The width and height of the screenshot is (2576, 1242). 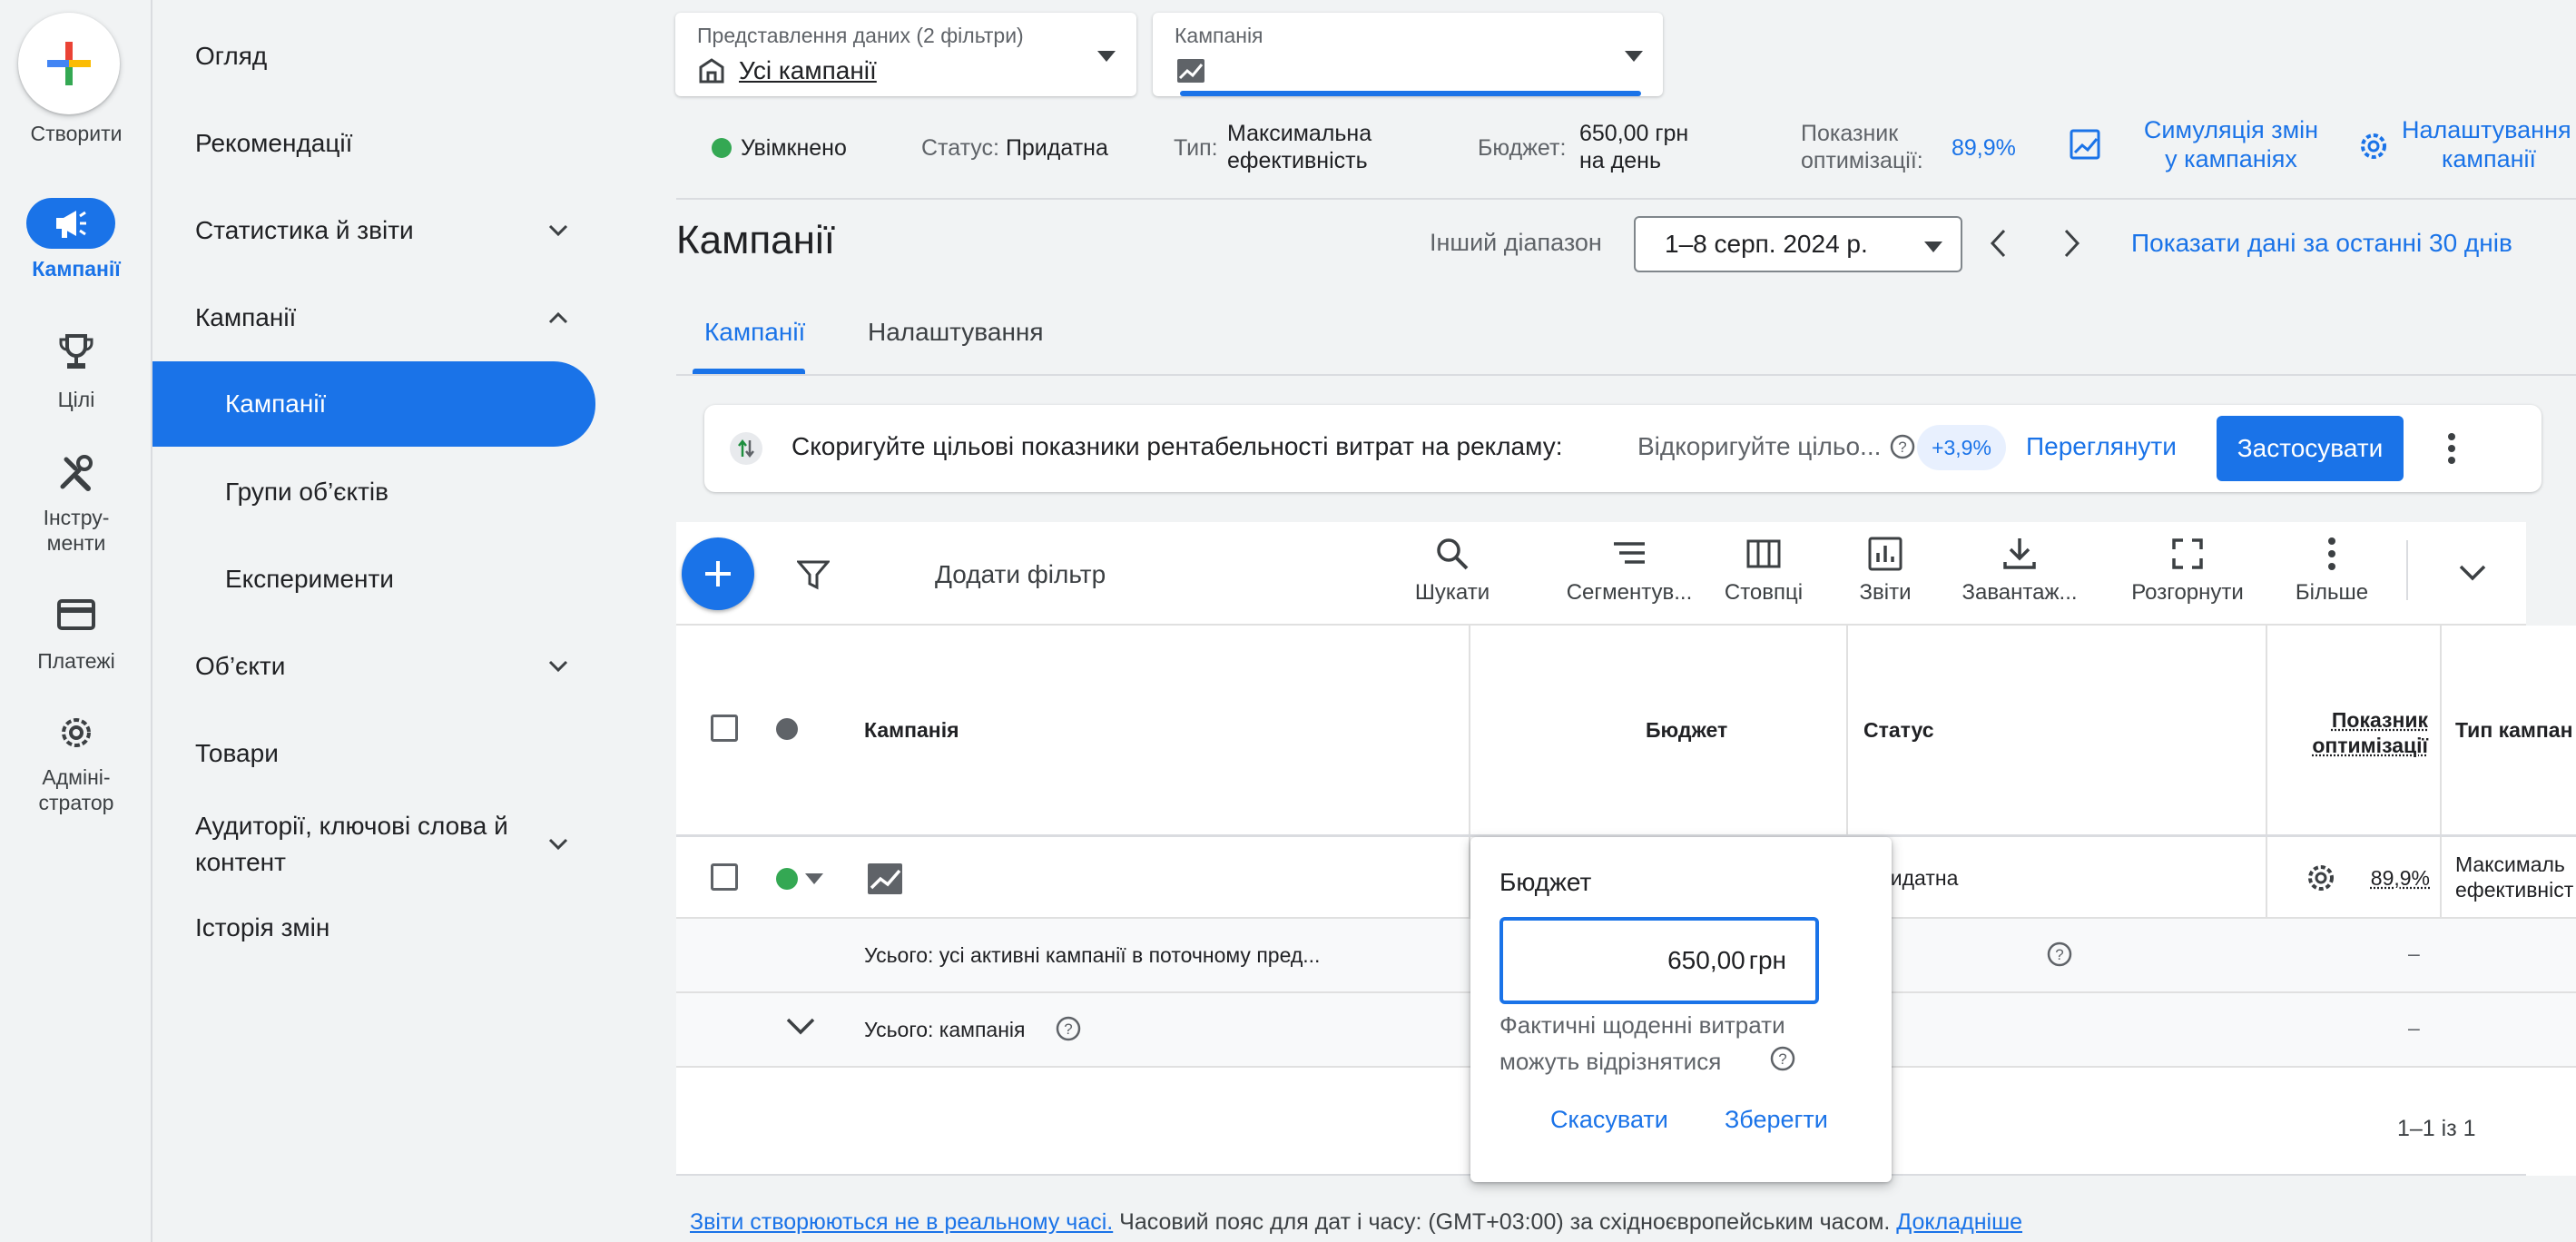 What do you see at coordinates (1764, 571) in the screenshot?
I see `tool-columns: Стовпці` at bounding box center [1764, 571].